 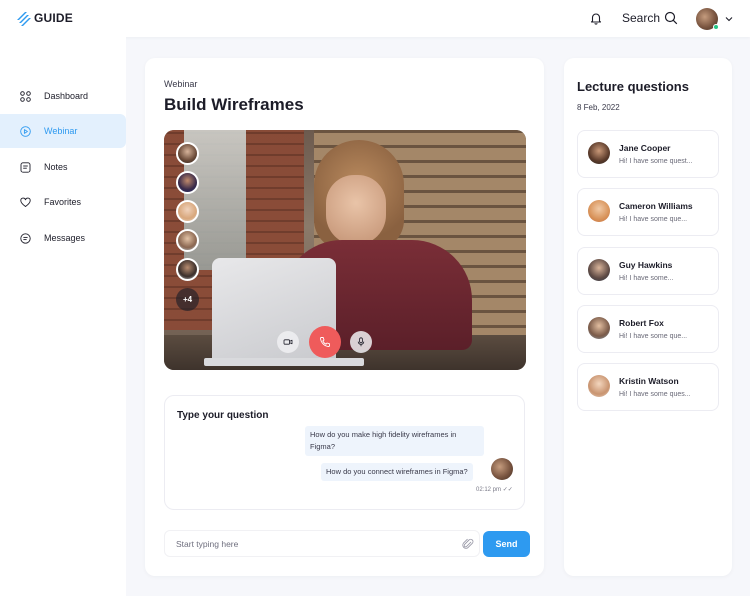 What do you see at coordinates (181, 84) in the screenshot?
I see `page-kicker: Webinar` at bounding box center [181, 84].